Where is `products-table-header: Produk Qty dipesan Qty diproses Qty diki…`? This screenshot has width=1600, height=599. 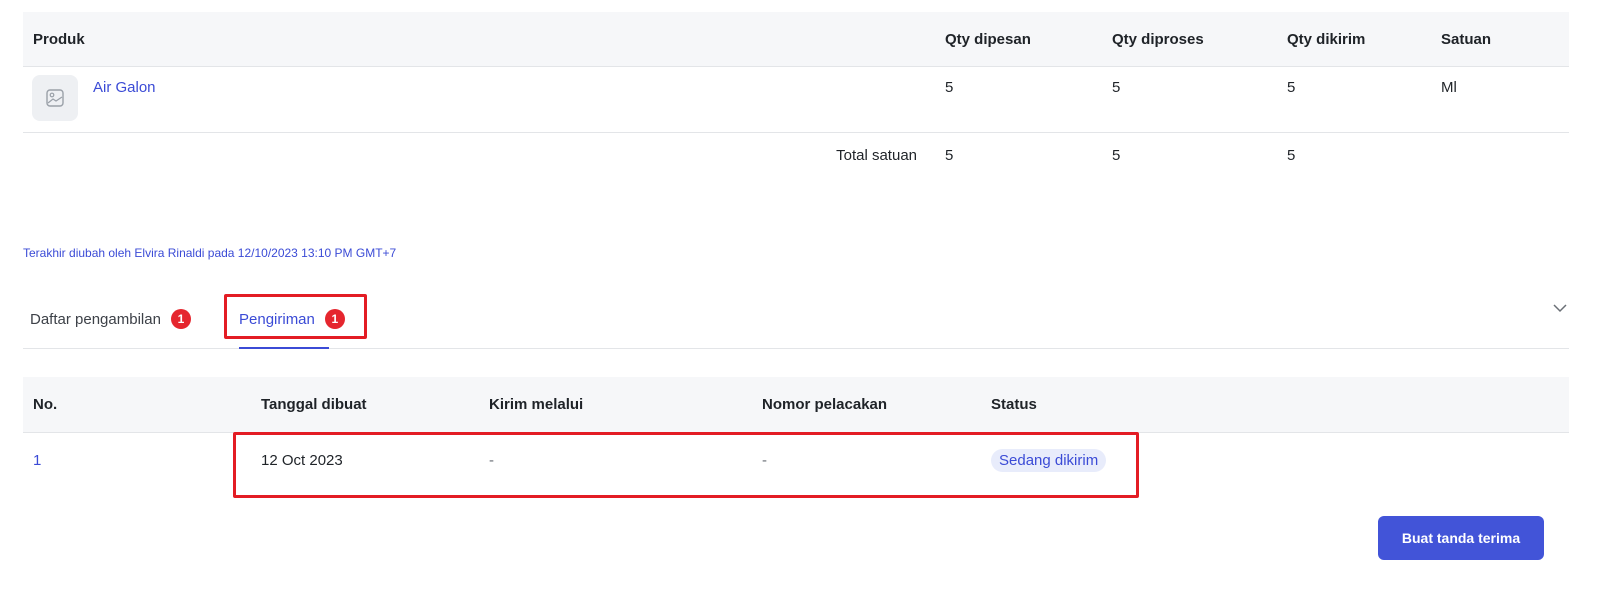
products-table-header: Produk Qty dipesan Qty diproses Qty diki… is located at coordinates (796, 39).